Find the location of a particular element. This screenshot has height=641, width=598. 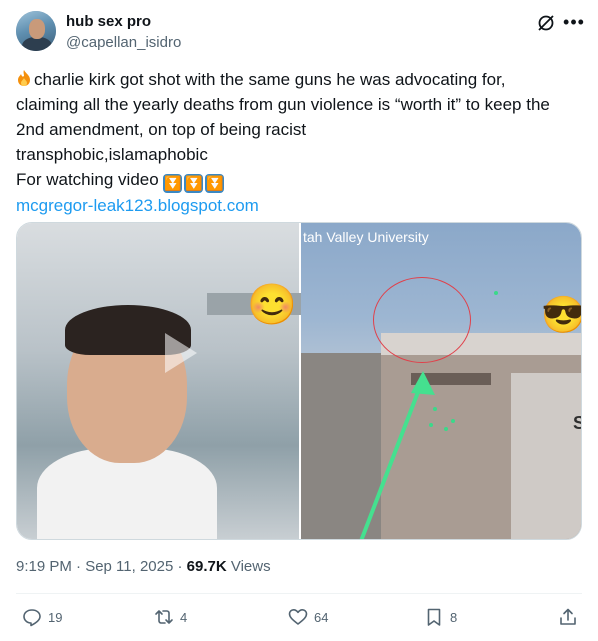

fire-icon is located at coordinates (24, 78).